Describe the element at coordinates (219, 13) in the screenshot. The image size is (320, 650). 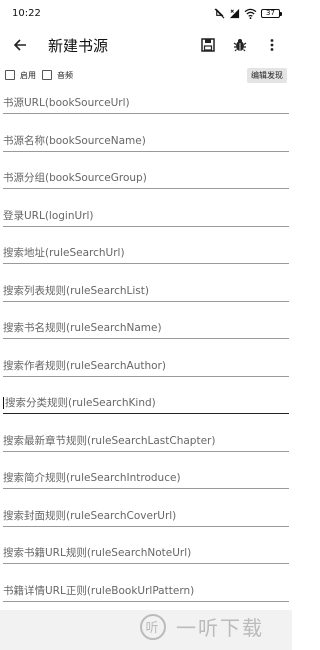
I see `mute-icon` at that location.